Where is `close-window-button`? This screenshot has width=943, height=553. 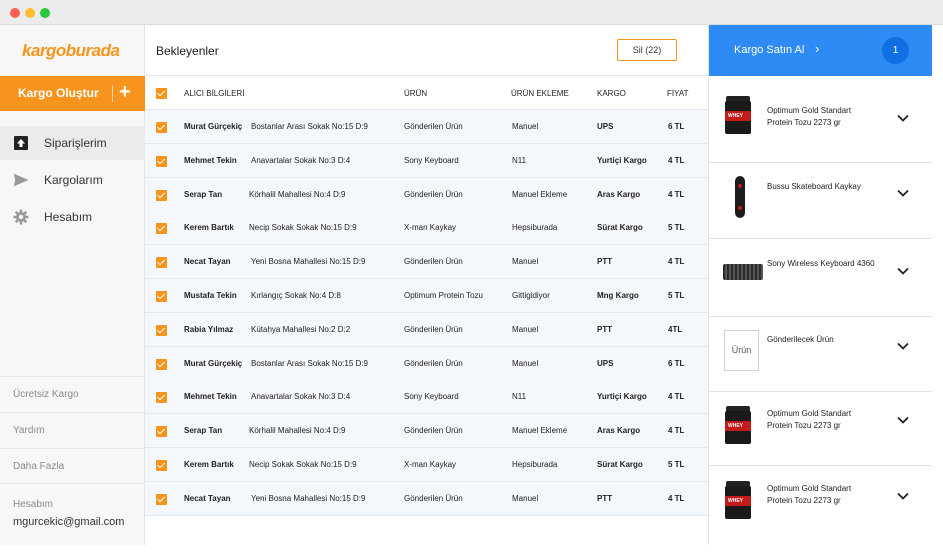 close-window-button is located at coordinates (15, 13).